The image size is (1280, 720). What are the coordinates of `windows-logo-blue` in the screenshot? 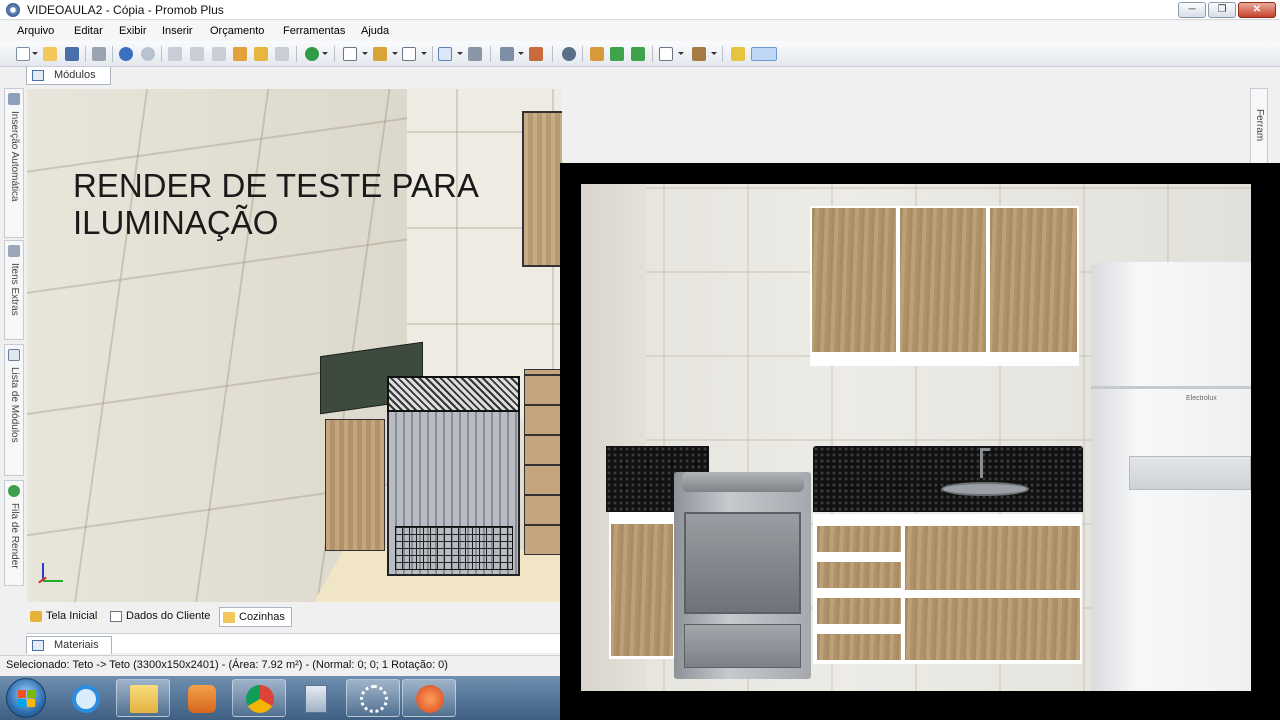 It's located at (22, 703).